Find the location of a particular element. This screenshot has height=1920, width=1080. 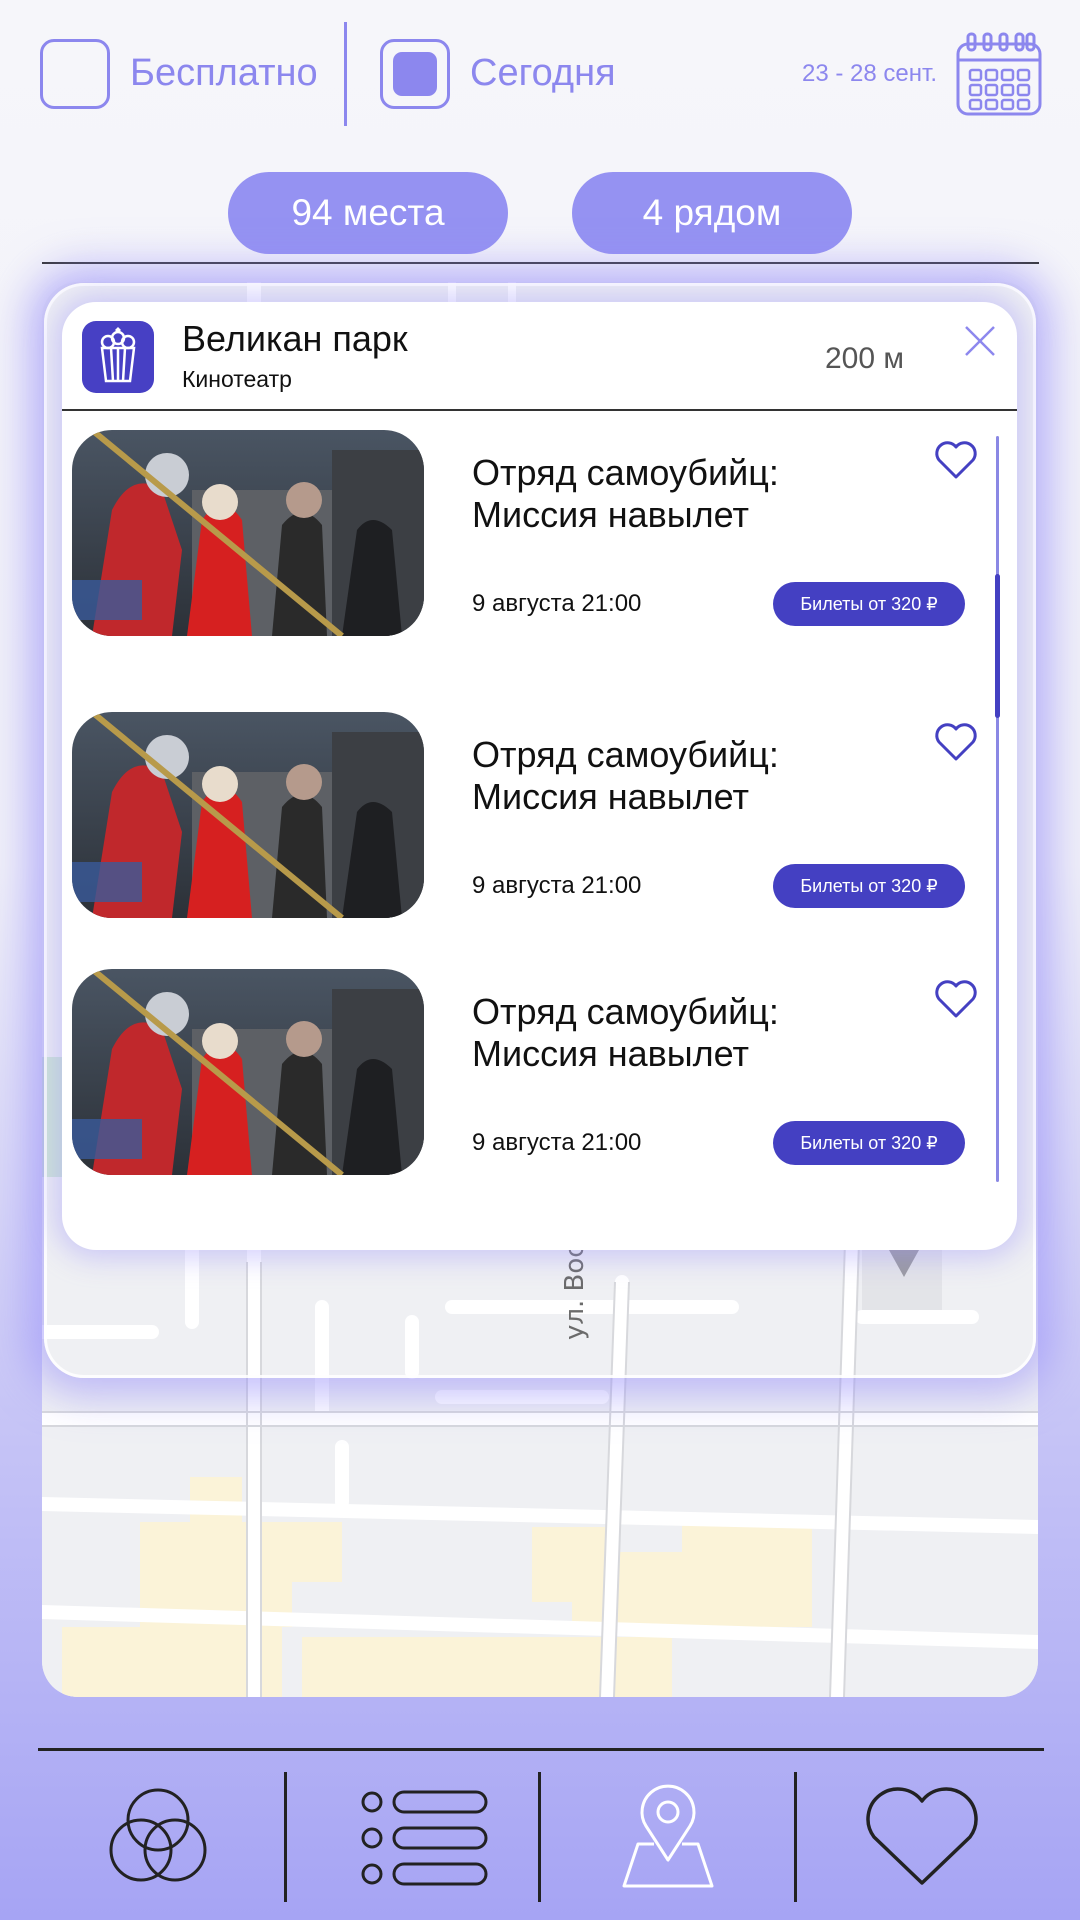

today-checkbox-fill is located at coordinates (415, 74).